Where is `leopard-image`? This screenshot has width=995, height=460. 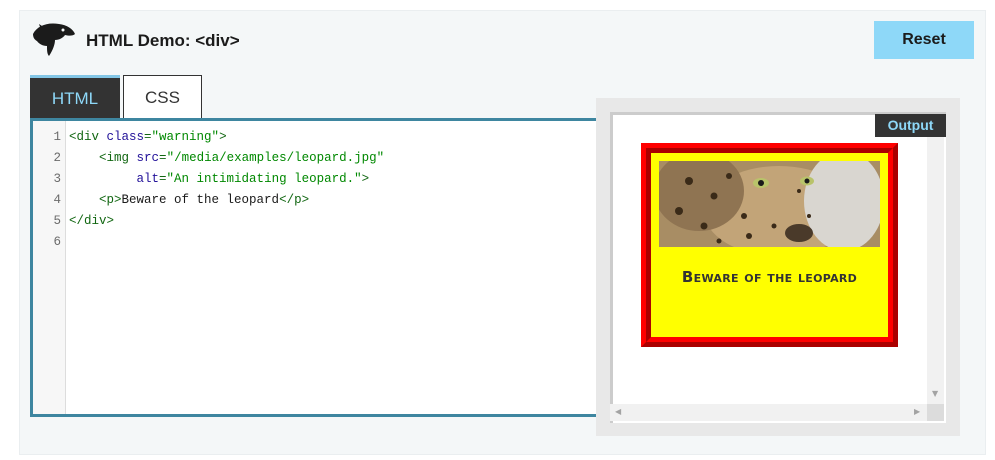
leopard-image is located at coordinates (769, 204).